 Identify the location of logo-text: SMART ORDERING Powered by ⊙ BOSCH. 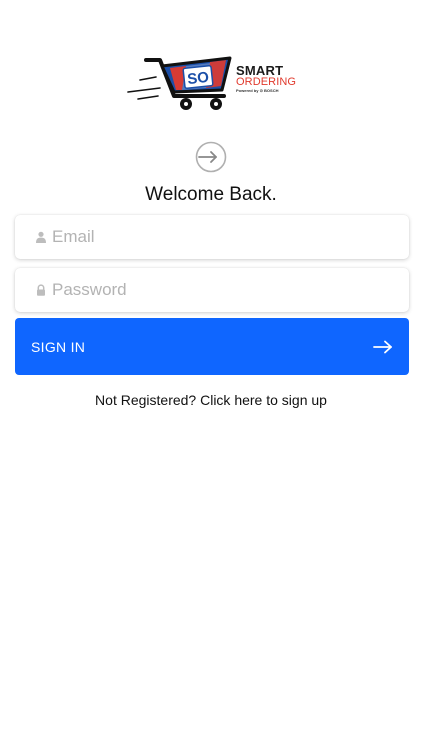
(268, 79).